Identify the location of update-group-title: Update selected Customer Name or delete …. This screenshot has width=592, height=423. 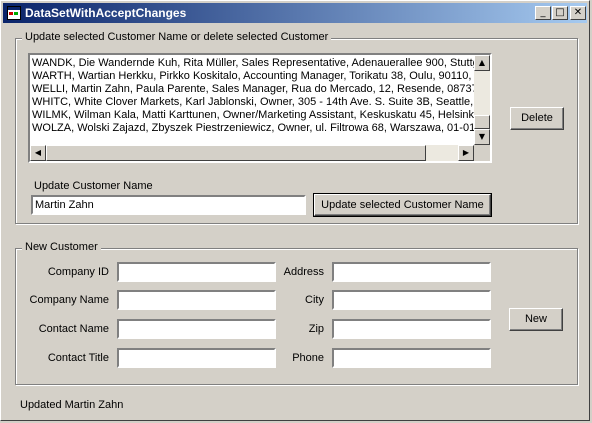
(177, 37).